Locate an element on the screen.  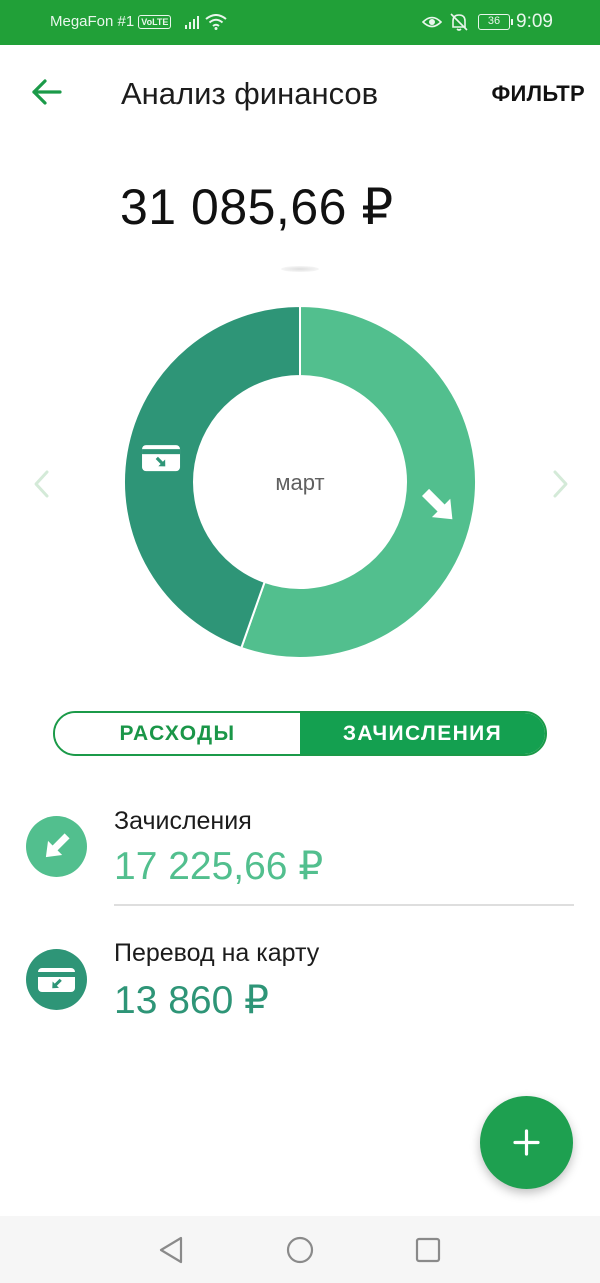
battery-icon: 36 is located at coordinates (496, 22).